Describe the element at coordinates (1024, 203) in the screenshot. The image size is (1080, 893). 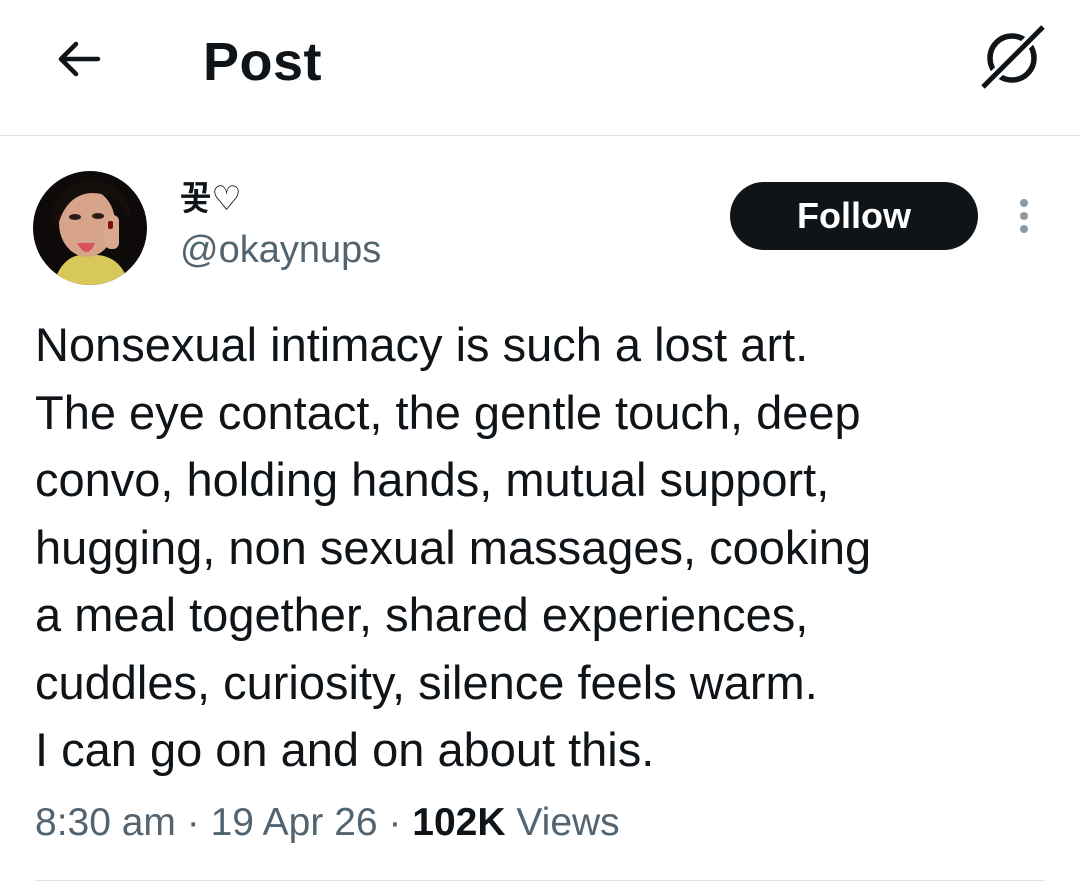
I see `more-vertical-icon` at that location.